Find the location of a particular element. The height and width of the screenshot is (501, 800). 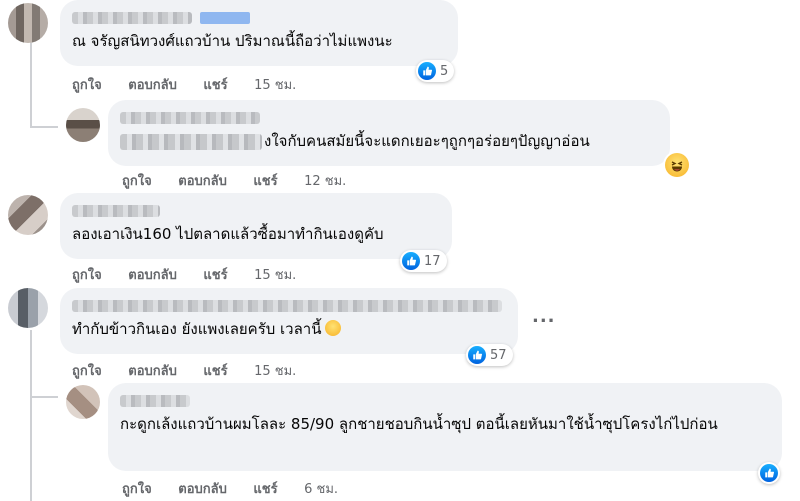

timestamp: 6 ชม. is located at coordinates (321, 489).